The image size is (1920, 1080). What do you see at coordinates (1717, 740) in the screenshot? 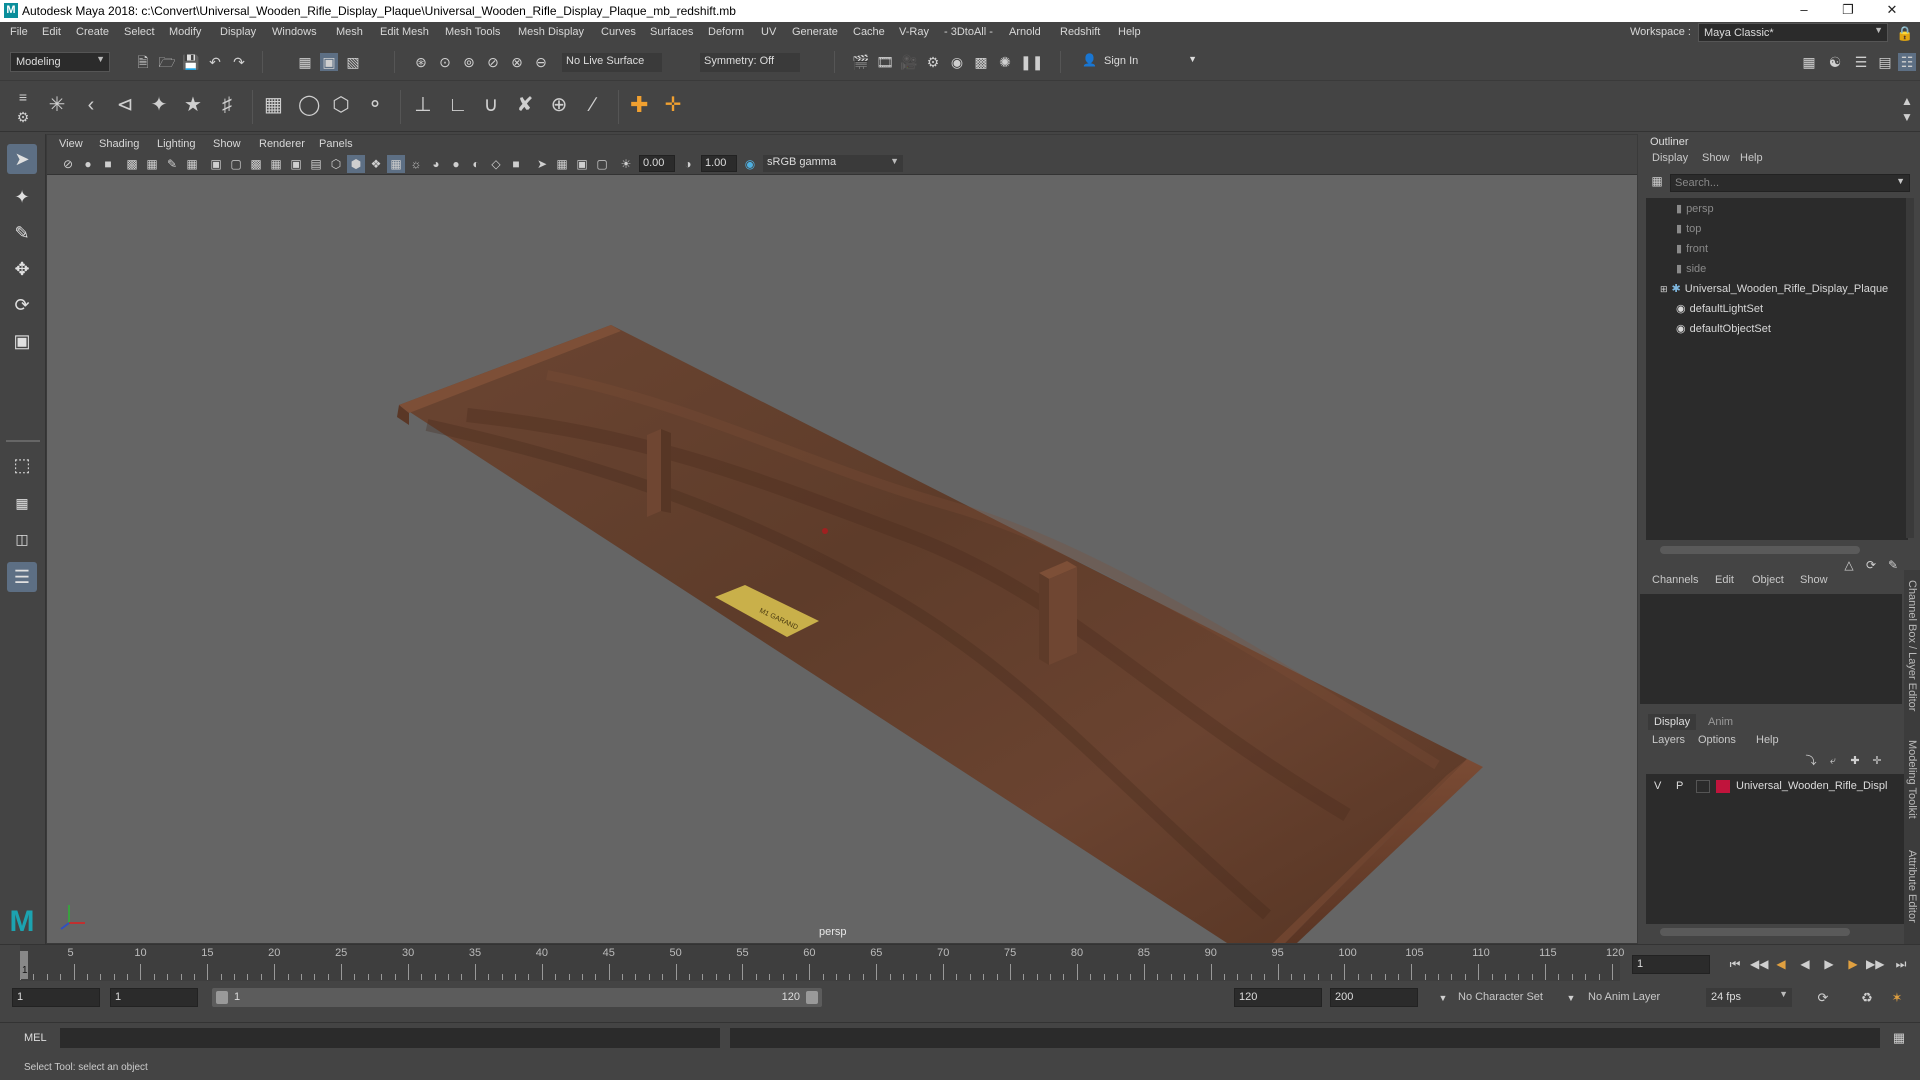
I see `layers-menu-options: Options` at bounding box center [1717, 740].